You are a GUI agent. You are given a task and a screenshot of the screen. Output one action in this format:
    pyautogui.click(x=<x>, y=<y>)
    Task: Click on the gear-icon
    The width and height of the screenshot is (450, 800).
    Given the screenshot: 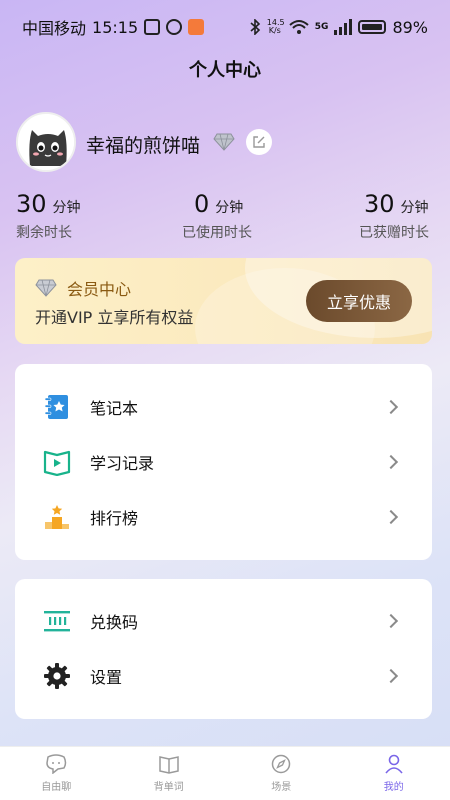 What is the action you would take?
    pyautogui.click(x=57, y=676)
    